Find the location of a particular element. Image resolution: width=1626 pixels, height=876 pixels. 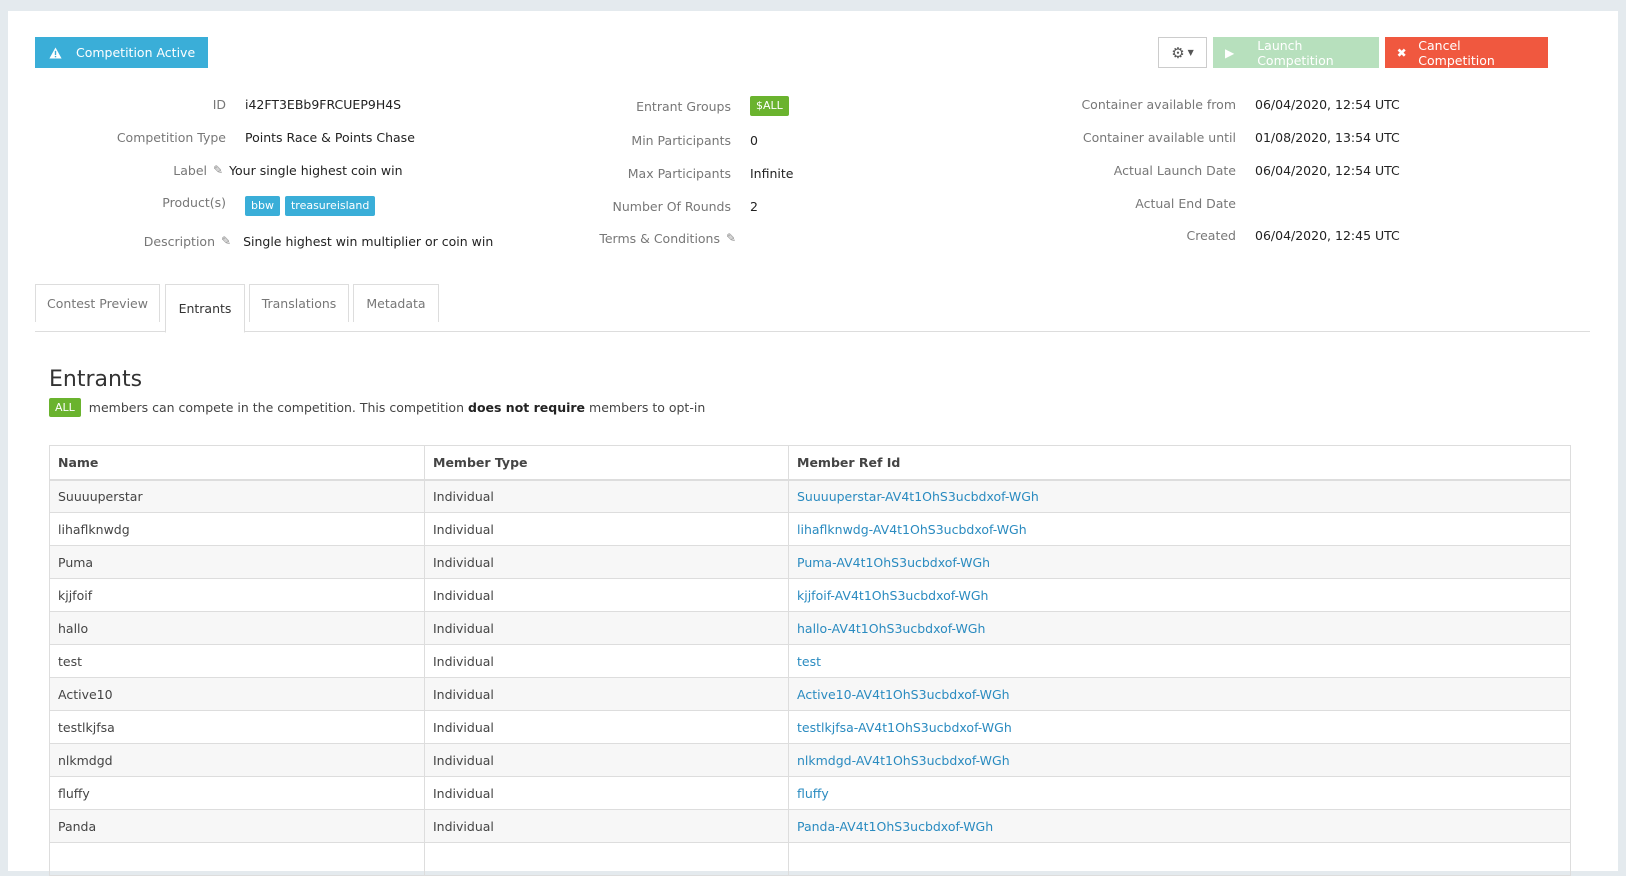

entrant-name-cell: Active10 is located at coordinates (237, 694).